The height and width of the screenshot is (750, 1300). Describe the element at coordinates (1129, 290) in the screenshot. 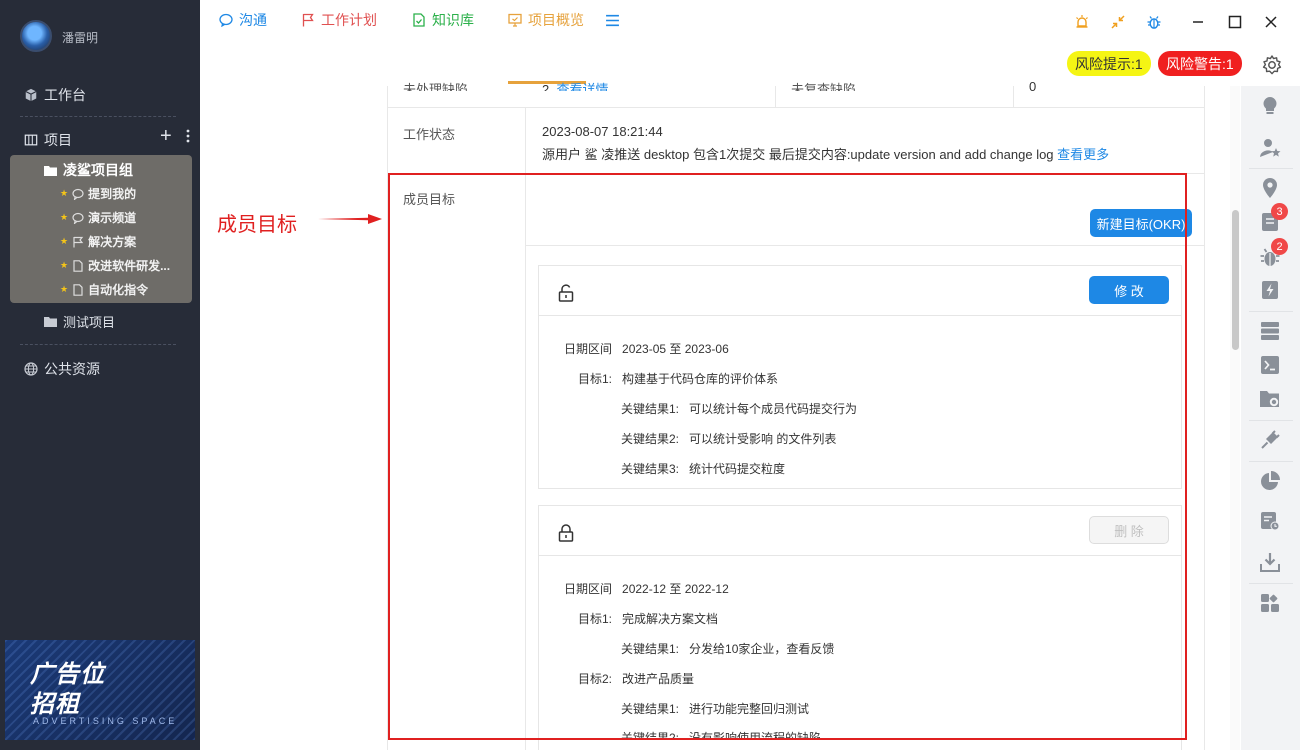

I see `edit-okr-button: 修 改` at that location.